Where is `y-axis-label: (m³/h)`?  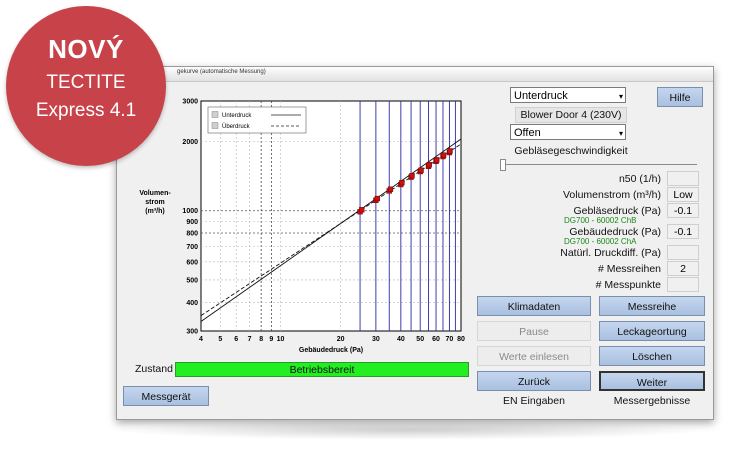
y-axis-label: (m³/h) is located at coordinates (154, 211).